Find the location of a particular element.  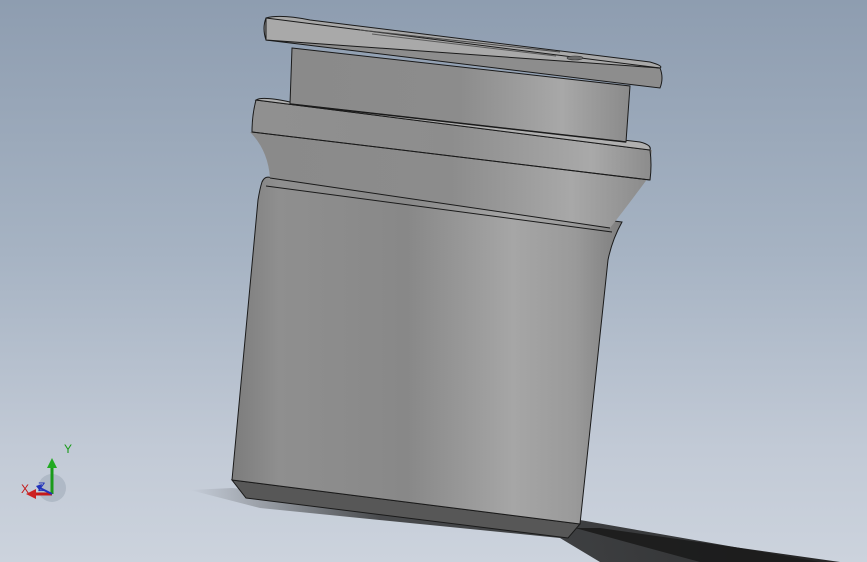

z-axis-label: Z is located at coordinates (42, 487).